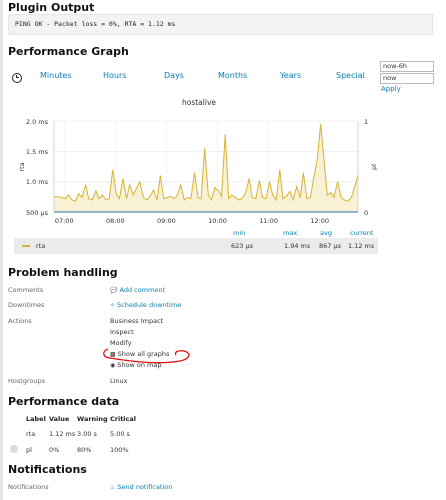 The width and height of the screenshot is (446, 500). I want to click on action-business-impact: Business Impact, so click(136, 321).